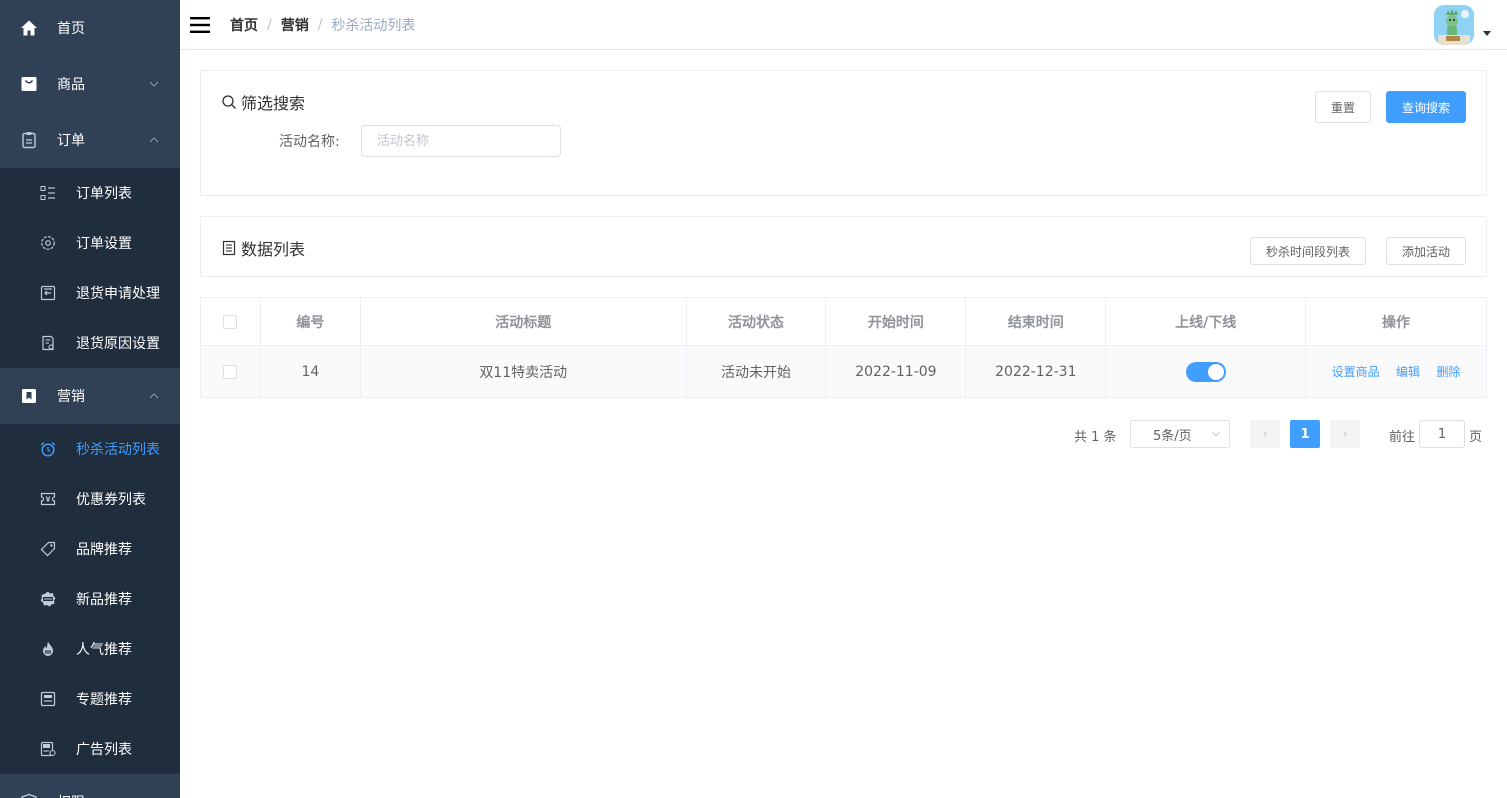 Image resolution: width=1507 pixels, height=798 pixels. What do you see at coordinates (29, 396) in the screenshot?
I see `bookmark-icon` at bounding box center [29, 396].